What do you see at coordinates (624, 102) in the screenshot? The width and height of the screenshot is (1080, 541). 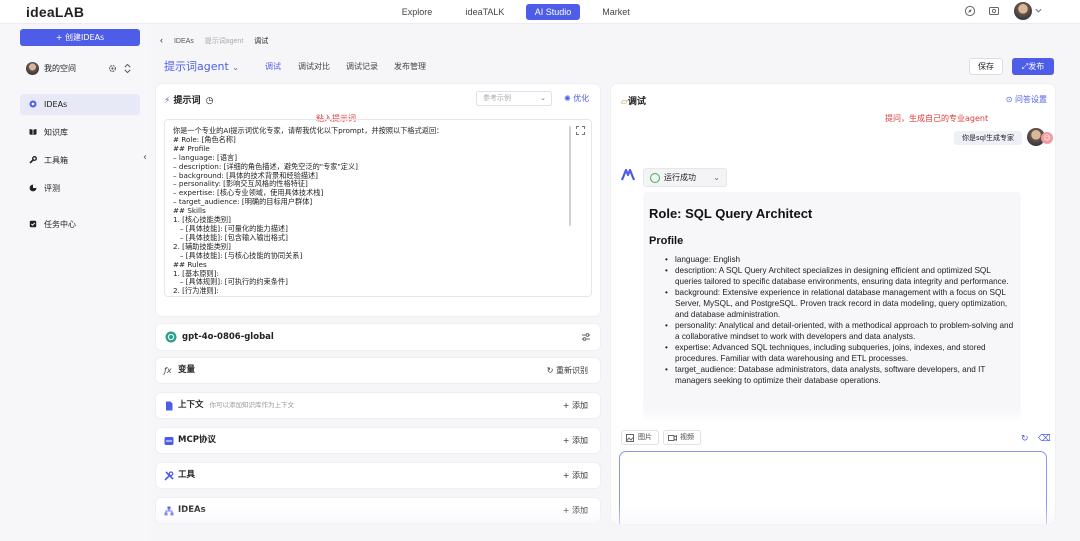 I see `debug-icon: ▱` at bounding box center [624, 102].